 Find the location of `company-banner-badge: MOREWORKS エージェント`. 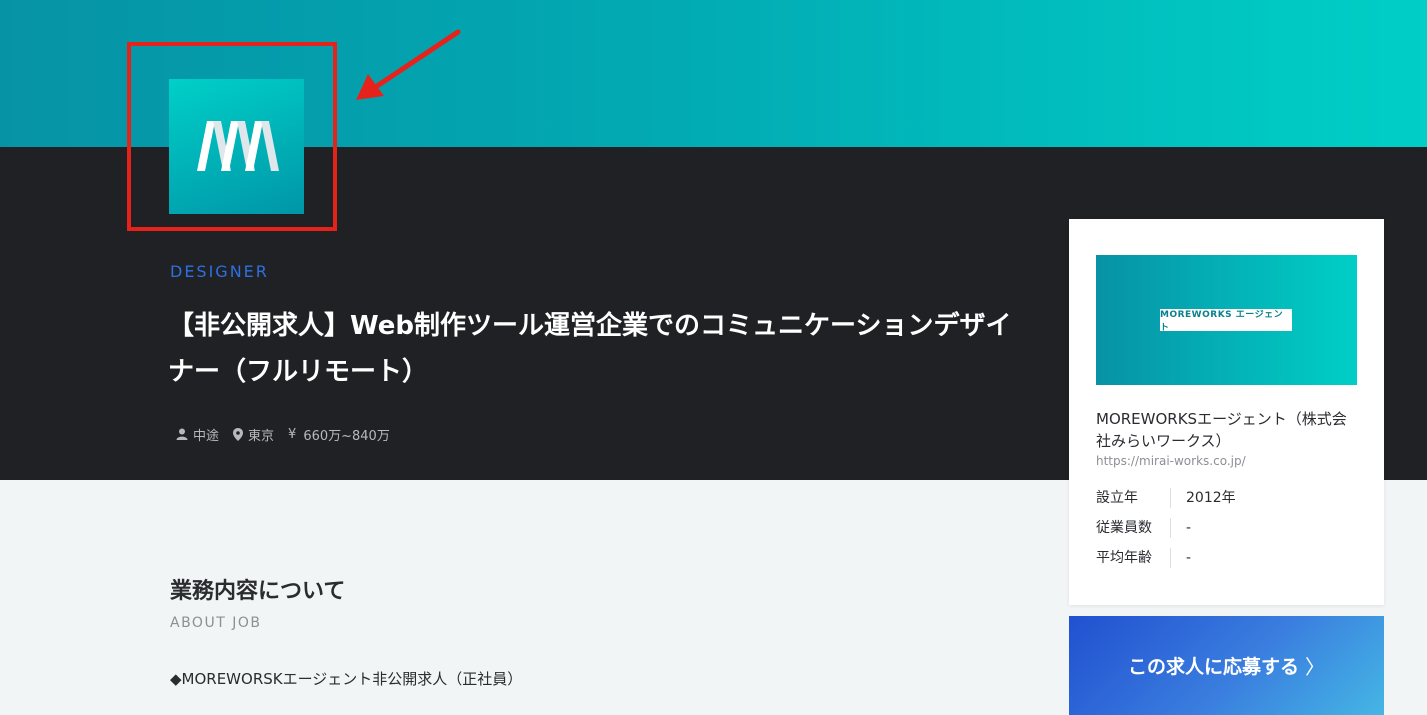

company-banner-badge: MOREWORKS エージェント is located at coordinates (1226, 321).